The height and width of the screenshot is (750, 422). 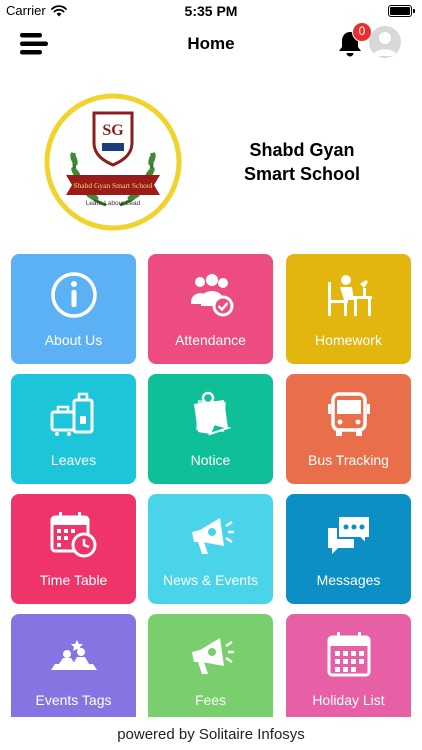 What do you see at coordinates (113, 130) in the screenshot?
I see `logo-initials: SG` at bounding box center [113, 130].